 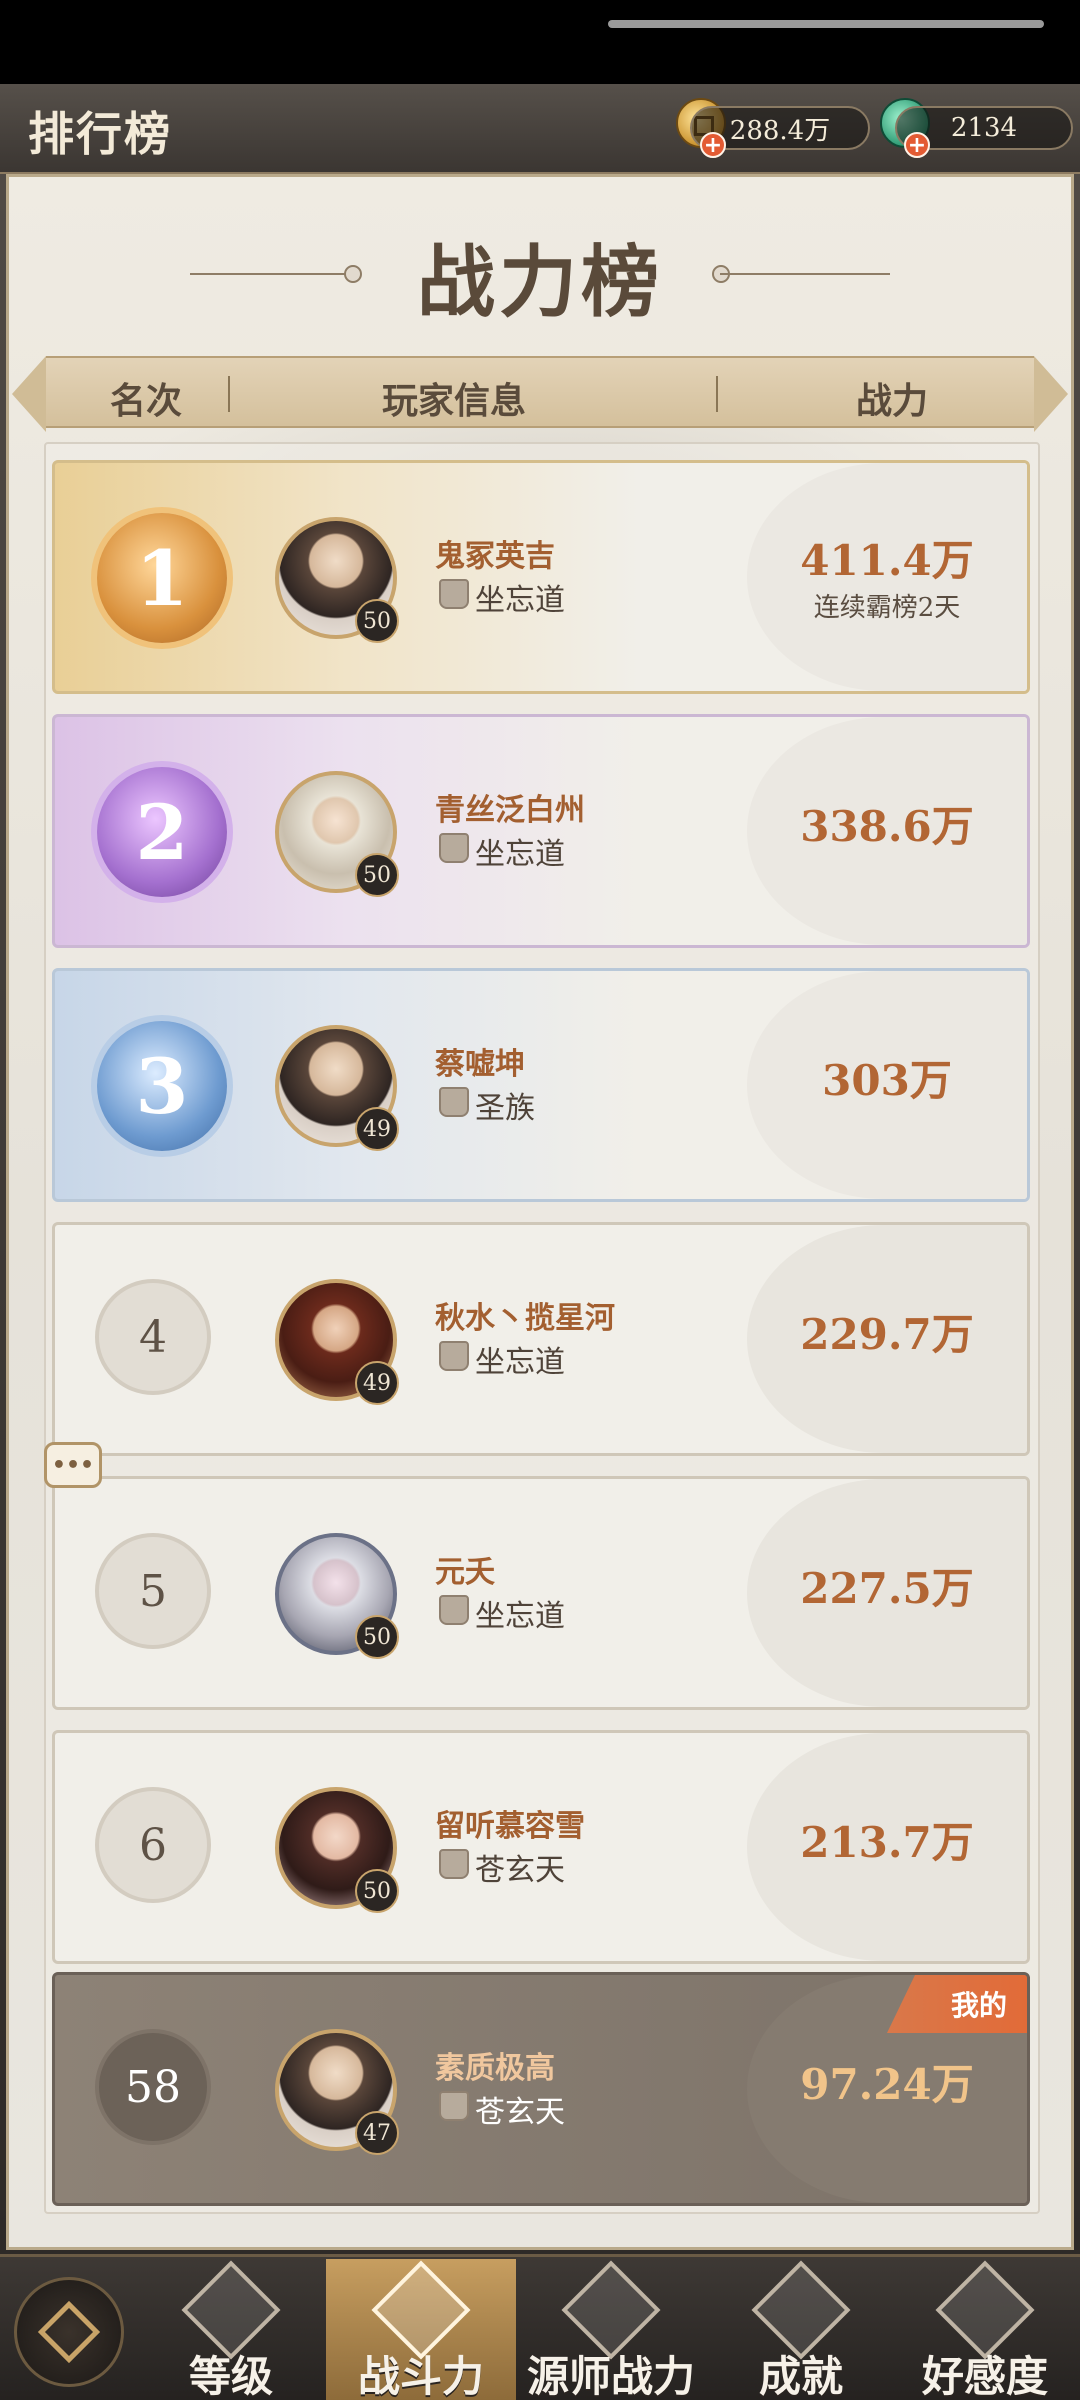 What do you see at coordinates (610, 2376) in the screenshot?
I see `tab-label: 源师战力` at bounding box center [610, 2376].